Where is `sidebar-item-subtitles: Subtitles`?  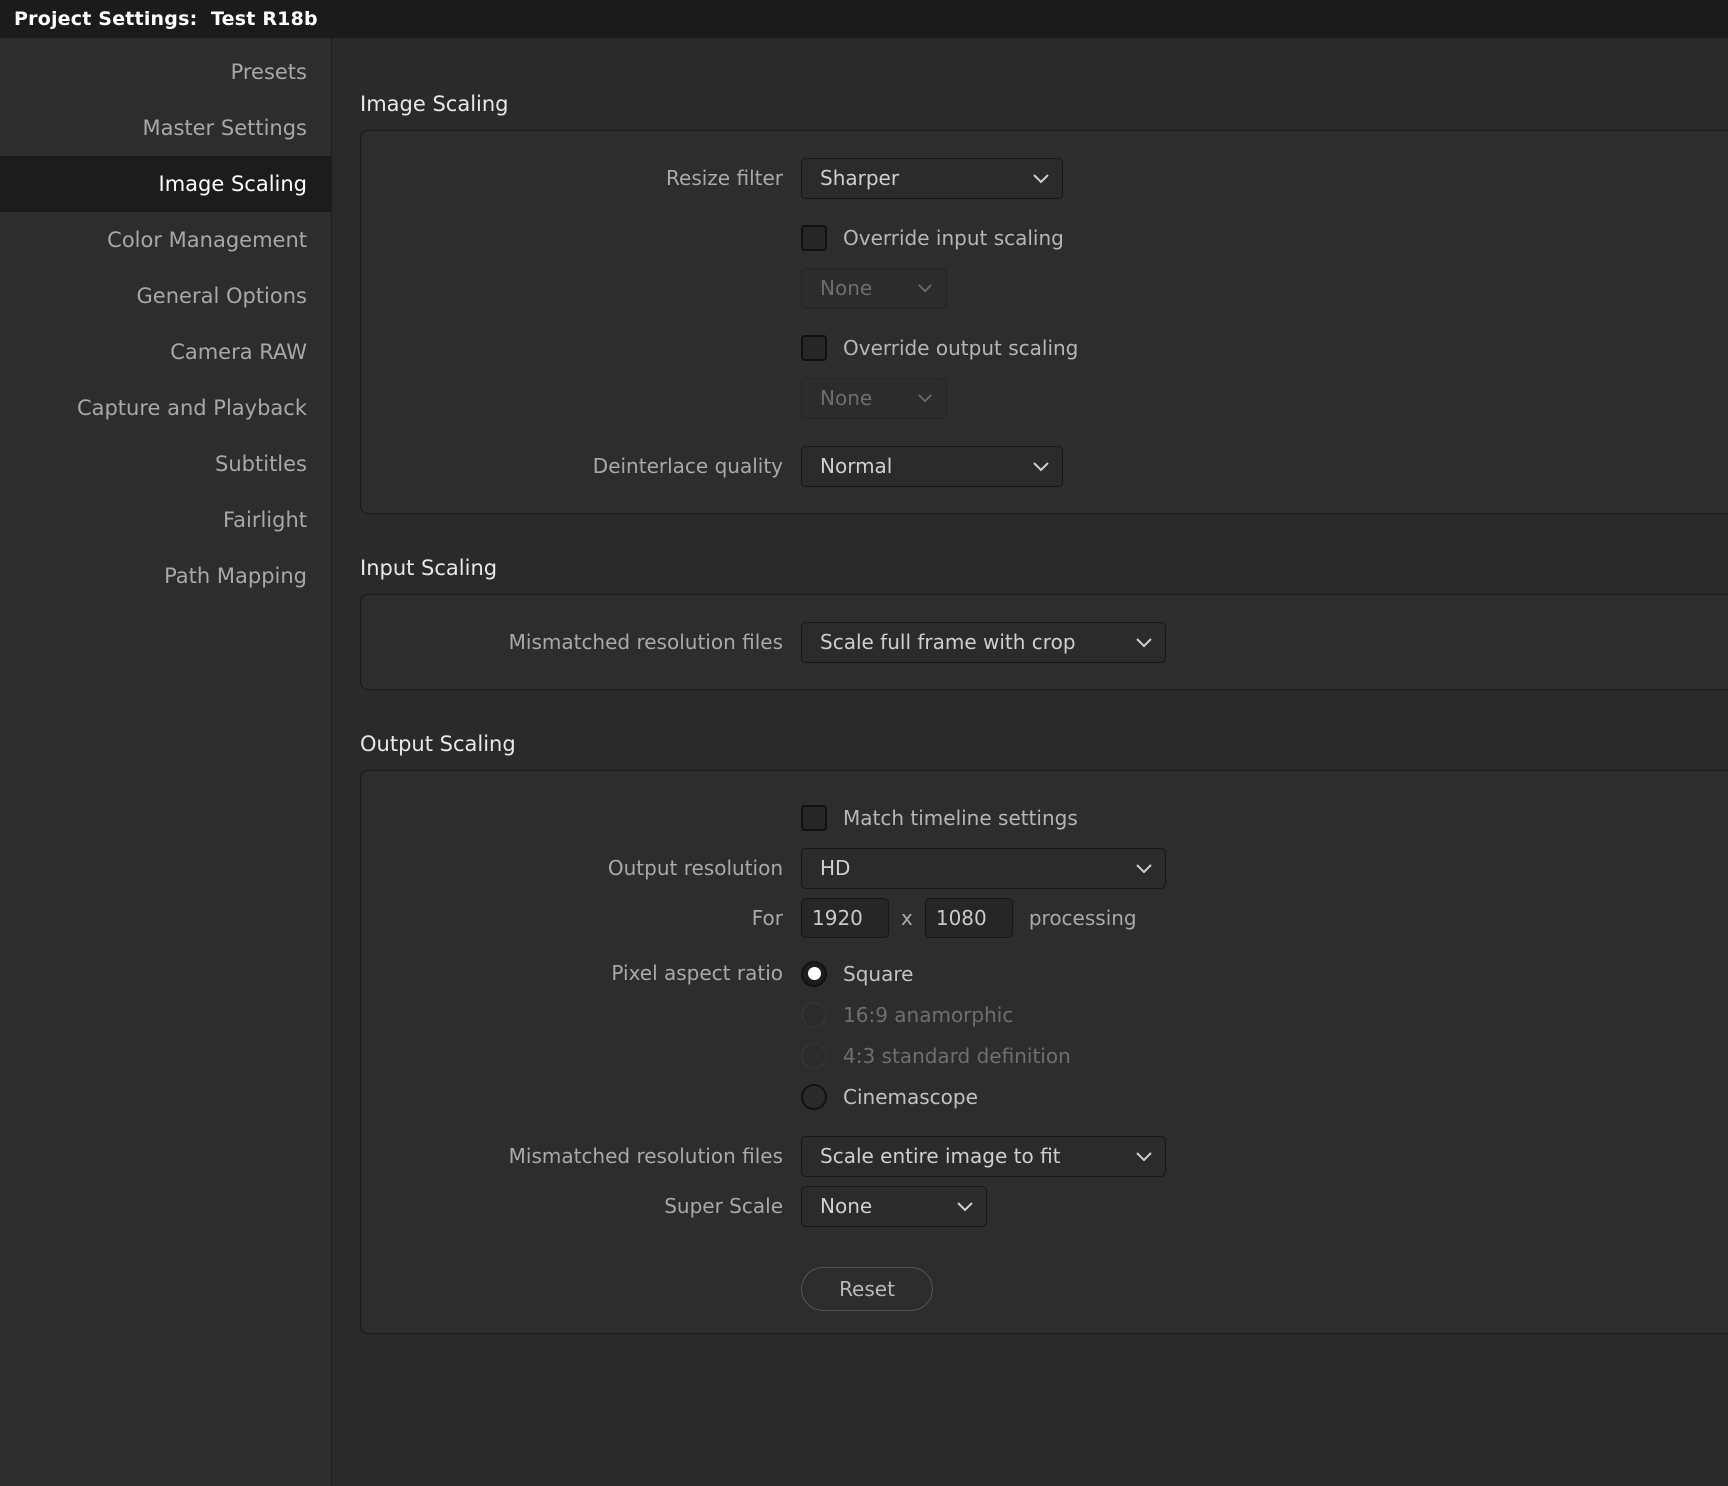 sidebar-item-subtitles: Subtitles is located at coordinates (165, 464).